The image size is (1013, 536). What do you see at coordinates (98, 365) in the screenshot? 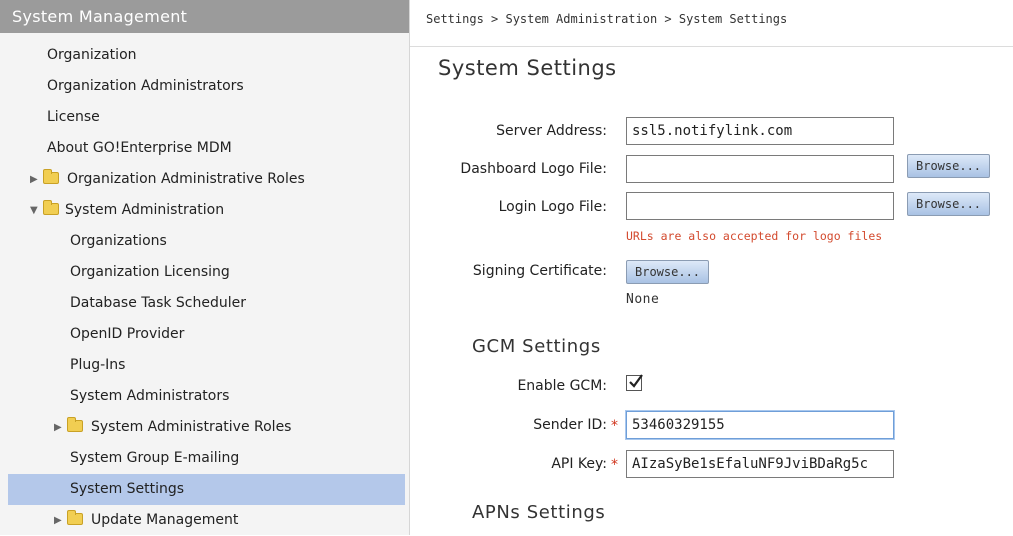
I see `sidebar-item-label: Plug-Ins` at bounding box center [98, 365].